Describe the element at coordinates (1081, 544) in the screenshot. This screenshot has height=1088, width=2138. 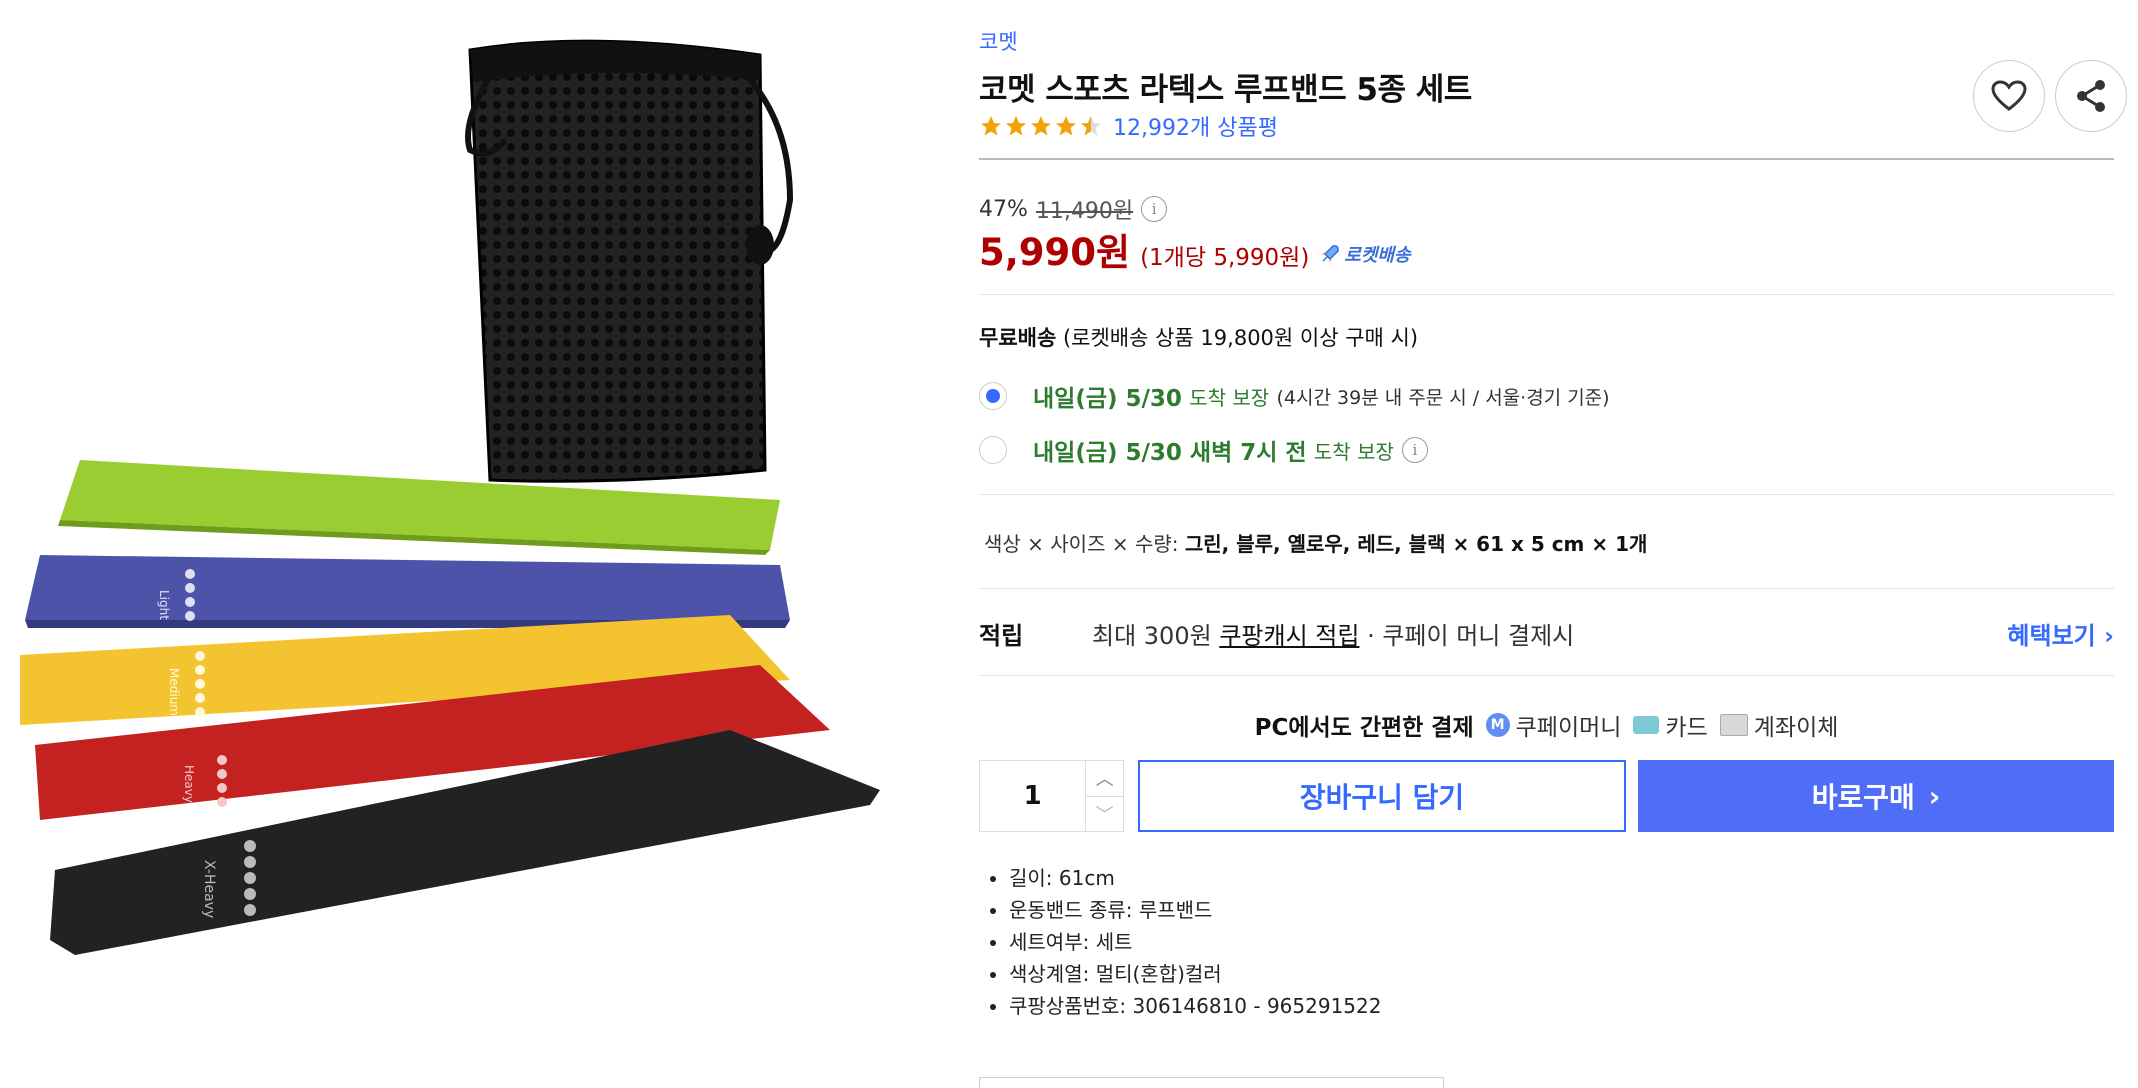
I see `option-label: 색상 × 사이즈 × 수량:` at that location.